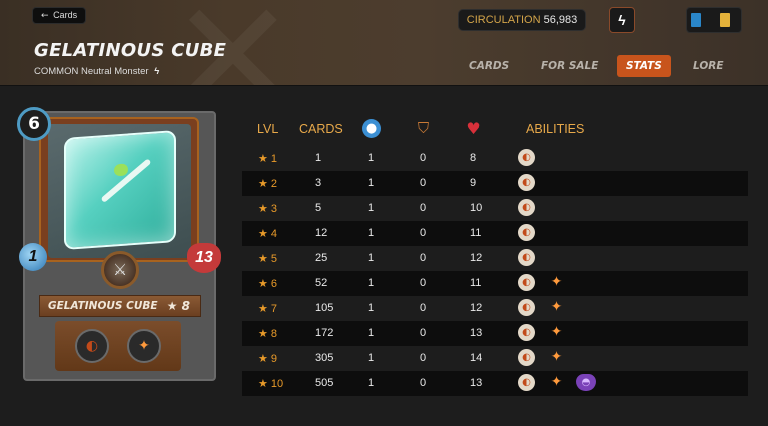 This screenshot has width=768, height=426. I want to click on back-to-cards-button: ← Cards, so click(59, 15).